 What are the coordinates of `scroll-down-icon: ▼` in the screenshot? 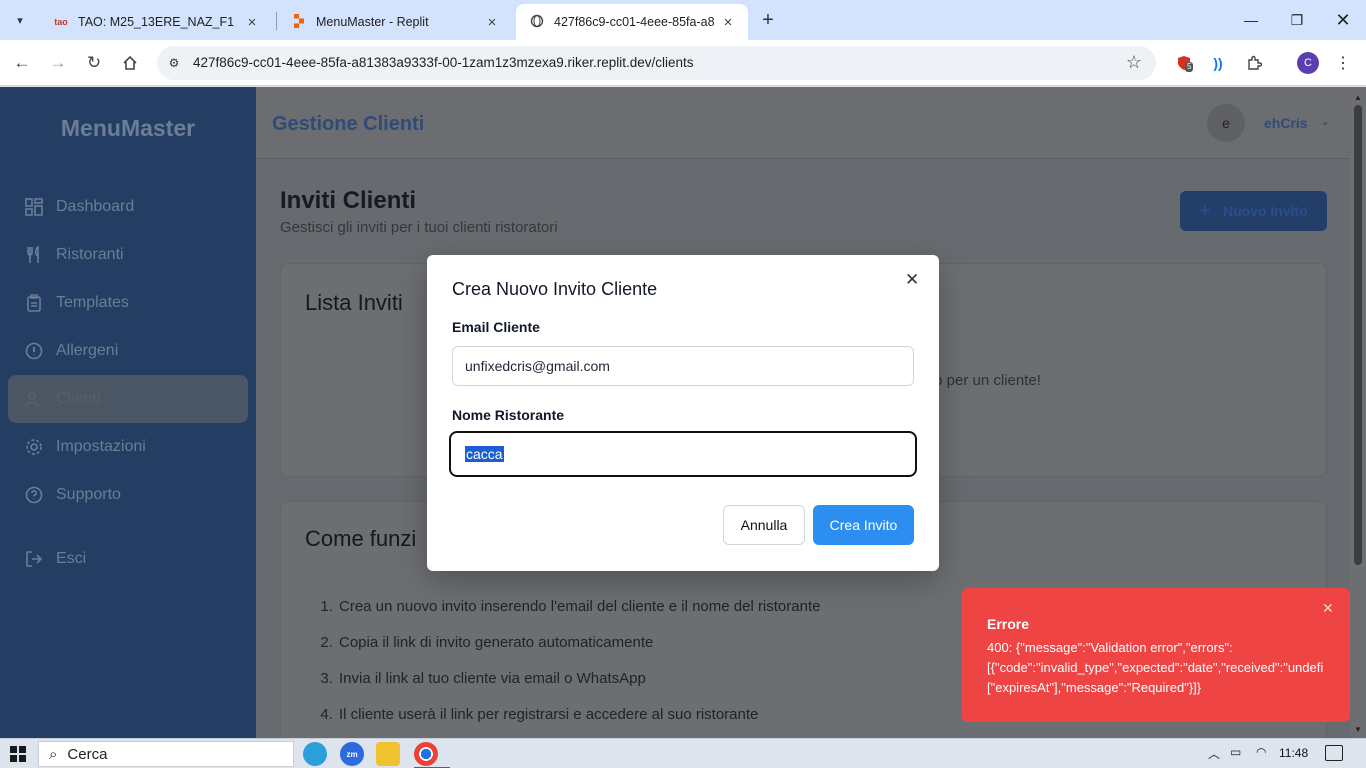 It's located at (1358, 729).